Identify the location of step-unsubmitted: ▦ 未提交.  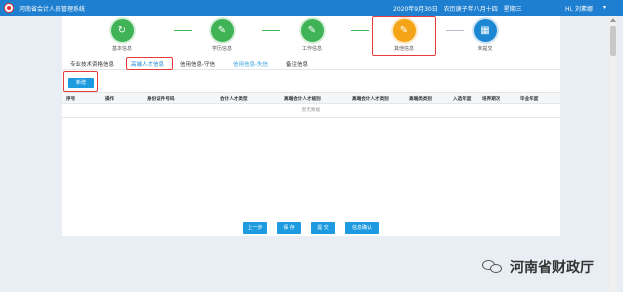
(485, 35).